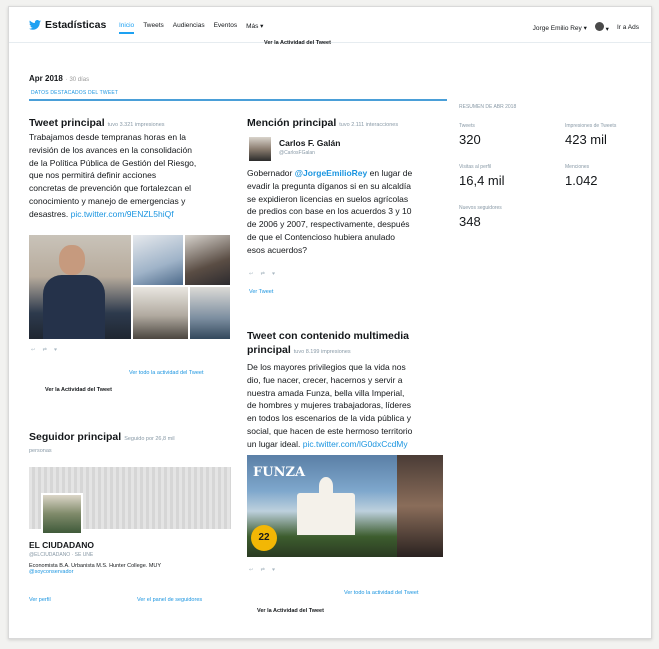  Describe the element at coordinates (381, 593) in the screenshot. I see `top-media-view-all: Ver todo la actividad del Tweet` at that location.